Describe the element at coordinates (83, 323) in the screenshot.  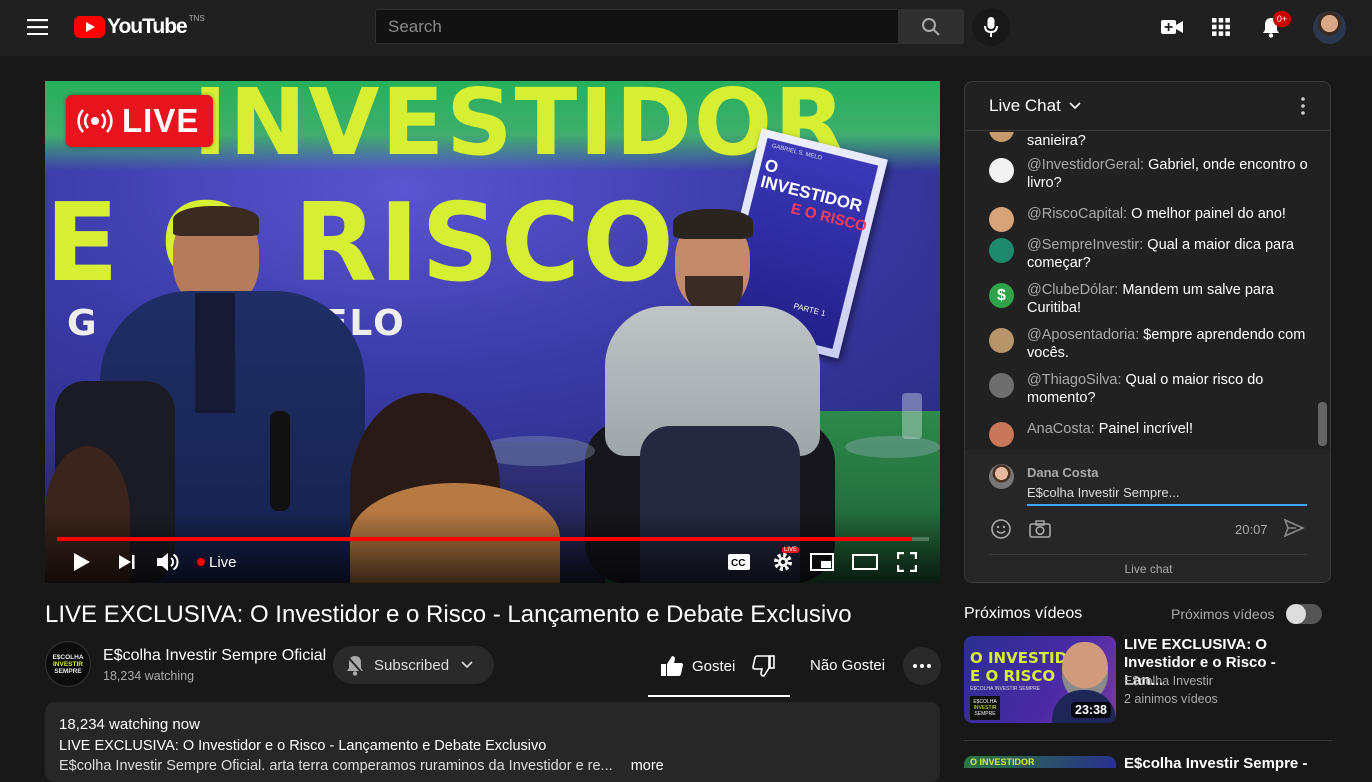
I see `backdrop-name-left: G` at that location.